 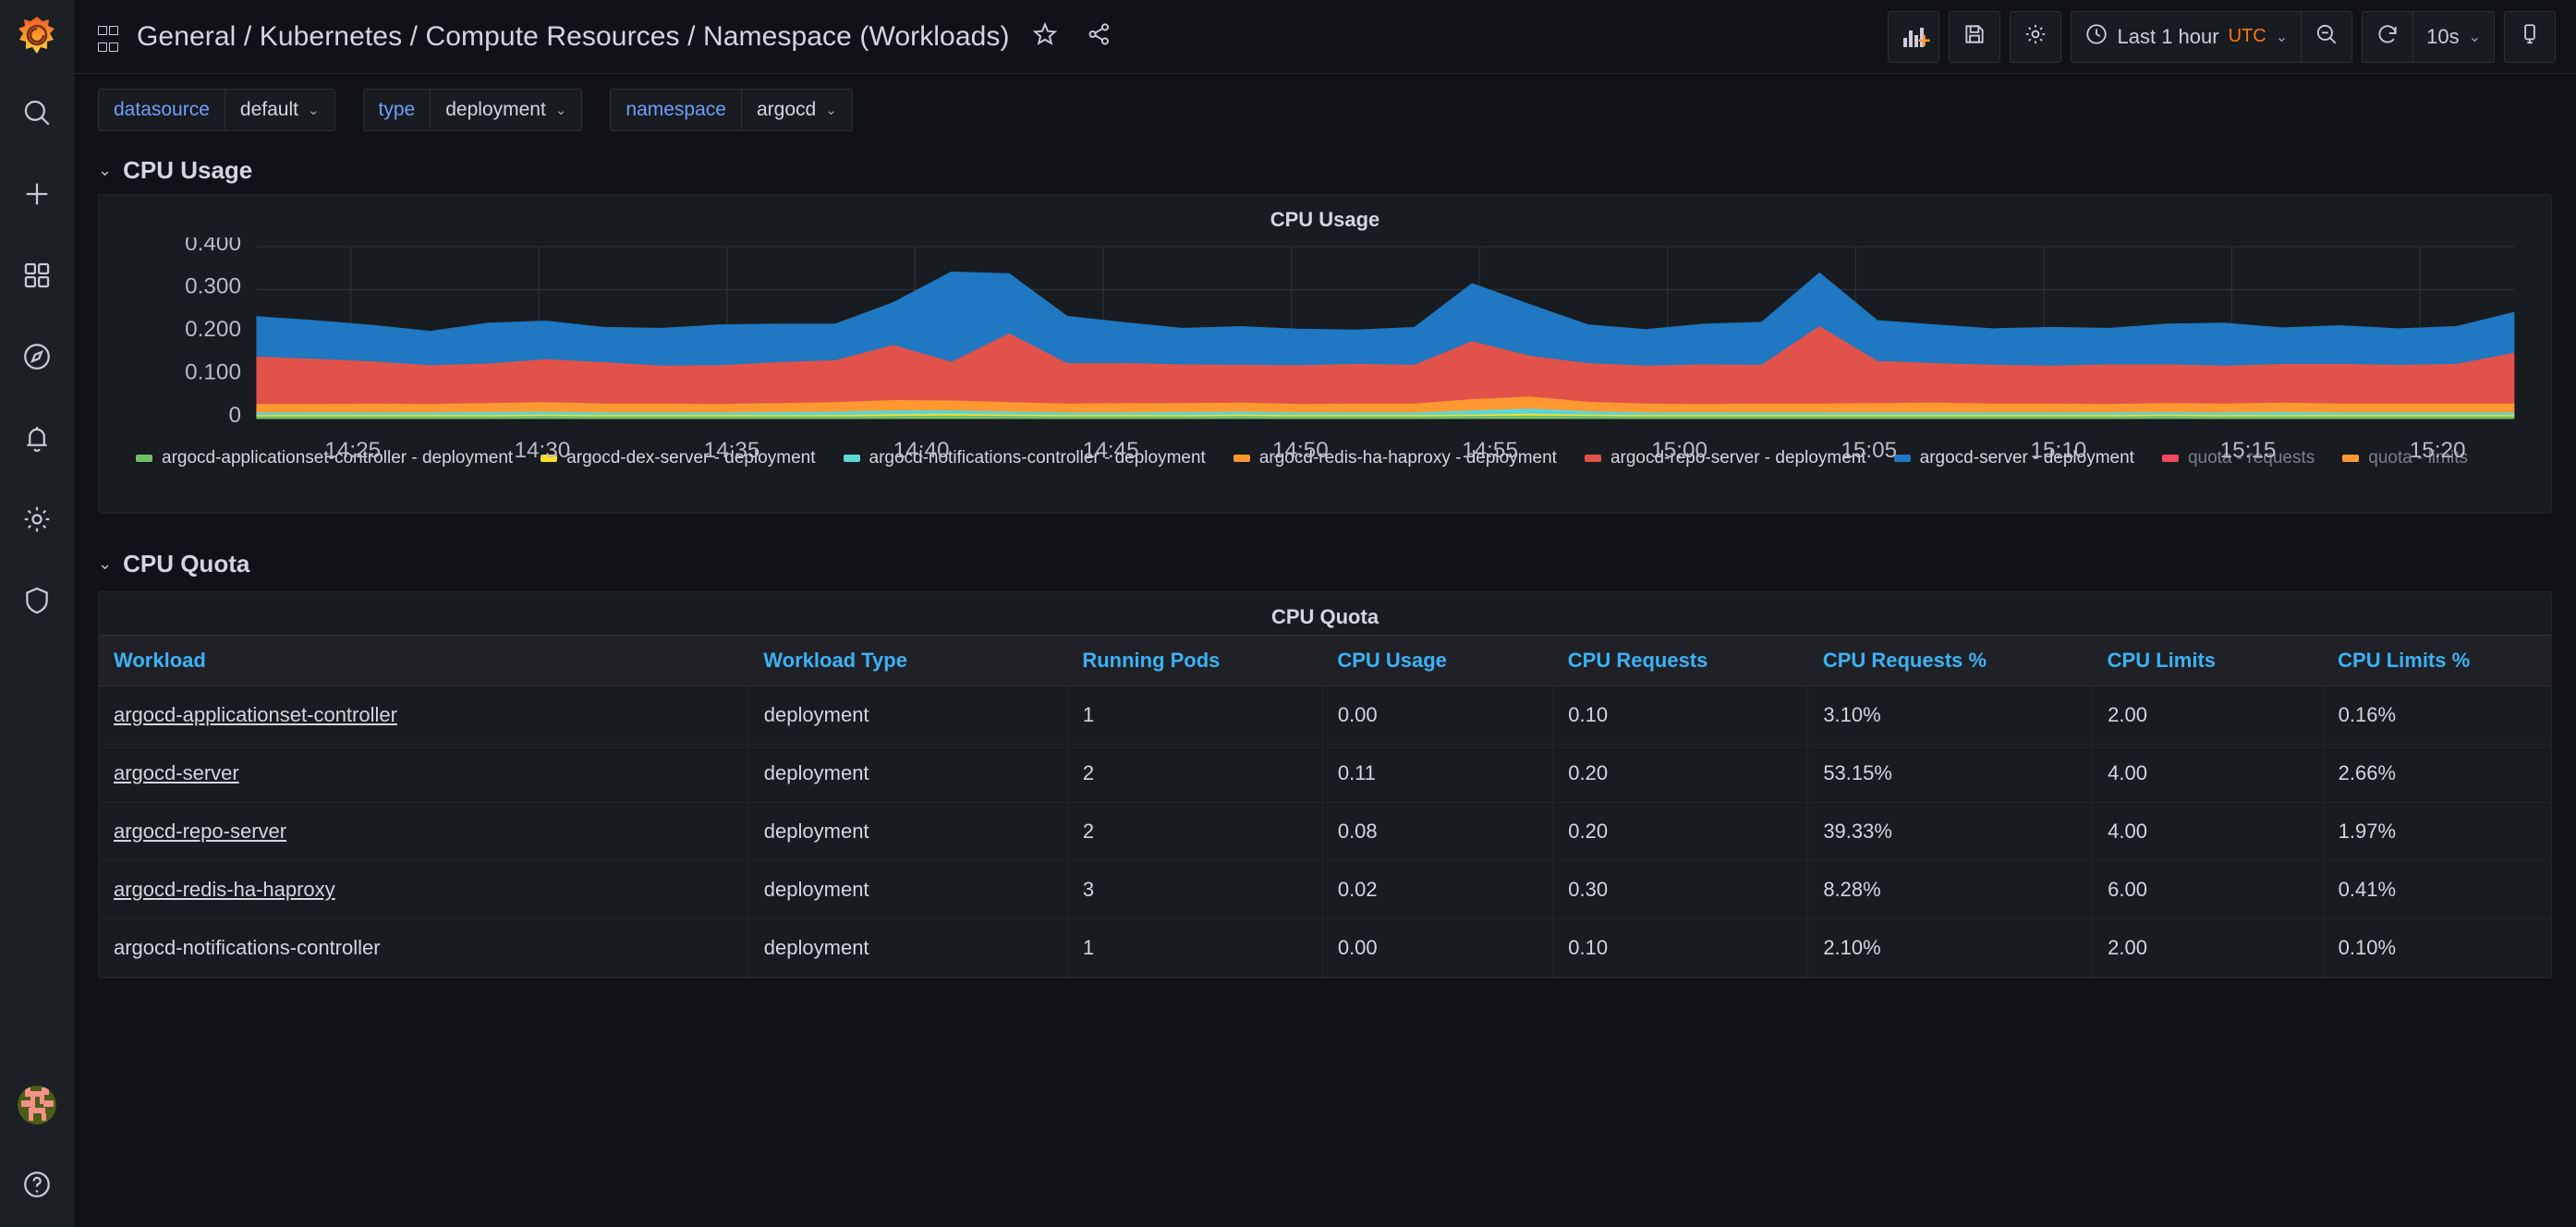 I want to click on legend-label: argocd-server - deployment, so click(x=2026, y=458).